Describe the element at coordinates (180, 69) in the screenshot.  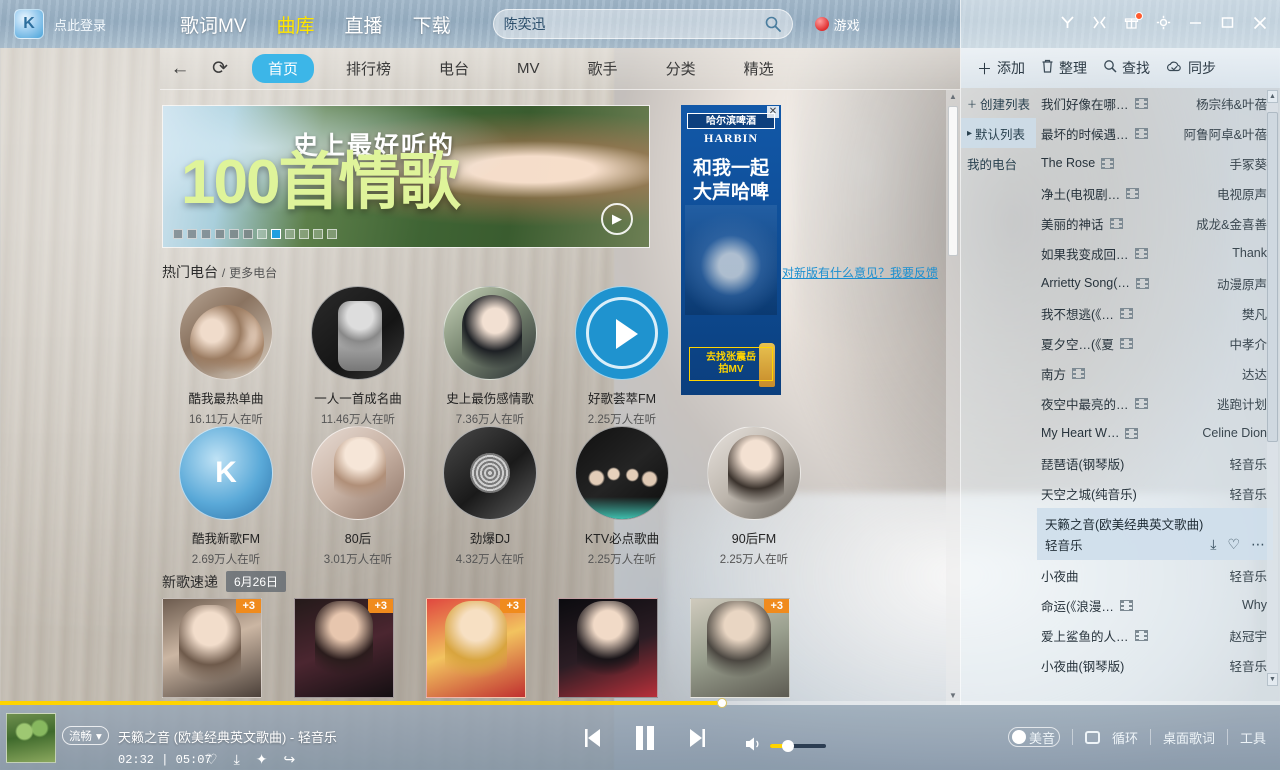
I see `back-button: ←` at that location.